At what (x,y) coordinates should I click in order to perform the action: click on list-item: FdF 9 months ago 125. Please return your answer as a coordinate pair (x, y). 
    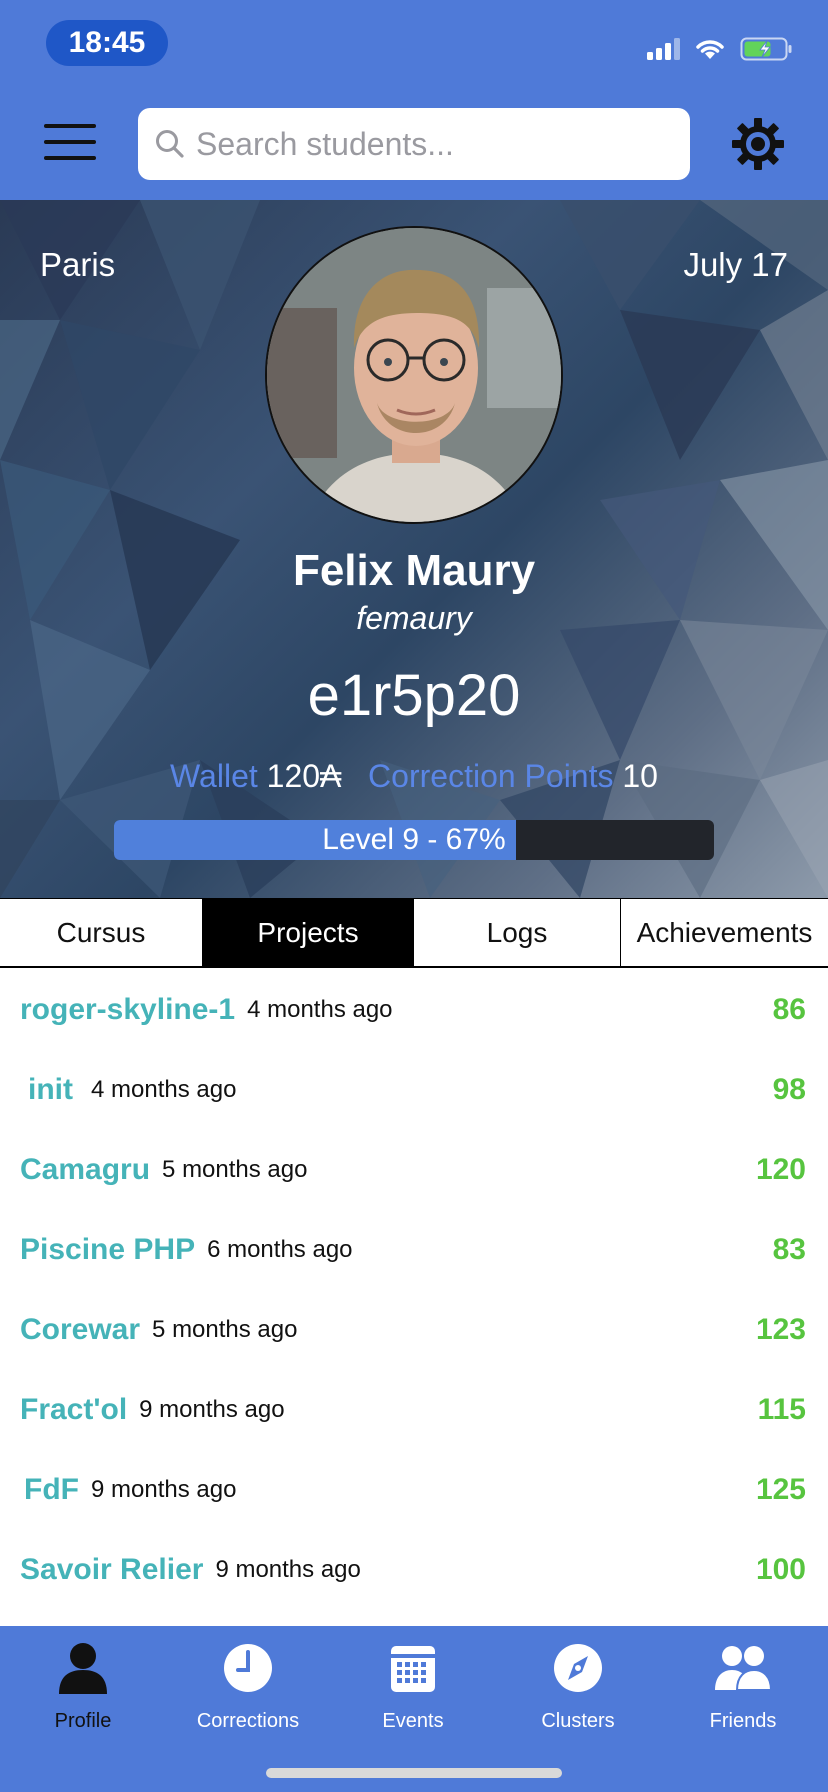
    Looking at the image, I should click on (414, 1490).